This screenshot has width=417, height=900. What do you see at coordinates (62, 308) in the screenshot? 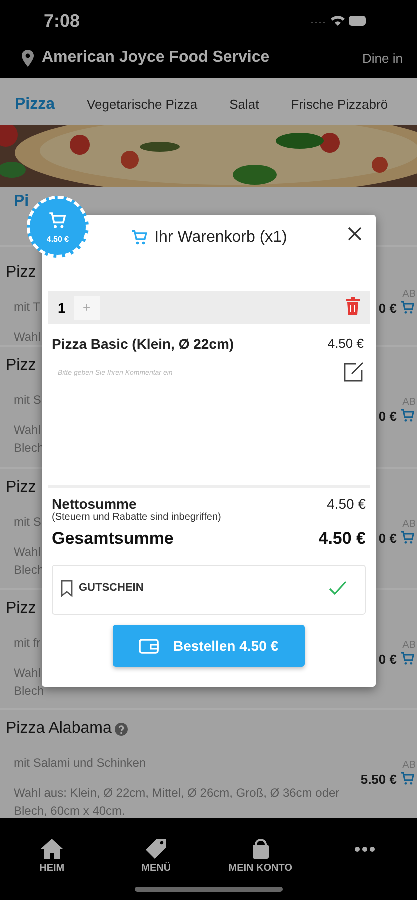
I see `quantity: 1` at bounding box center [62, 308].